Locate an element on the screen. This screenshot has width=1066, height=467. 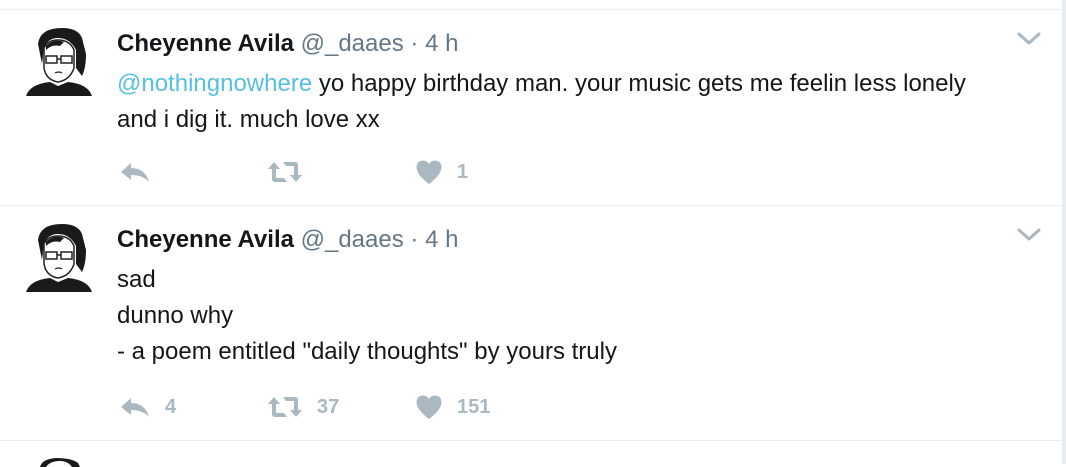
reply-button: 4 is located at coordinates (147, 407).